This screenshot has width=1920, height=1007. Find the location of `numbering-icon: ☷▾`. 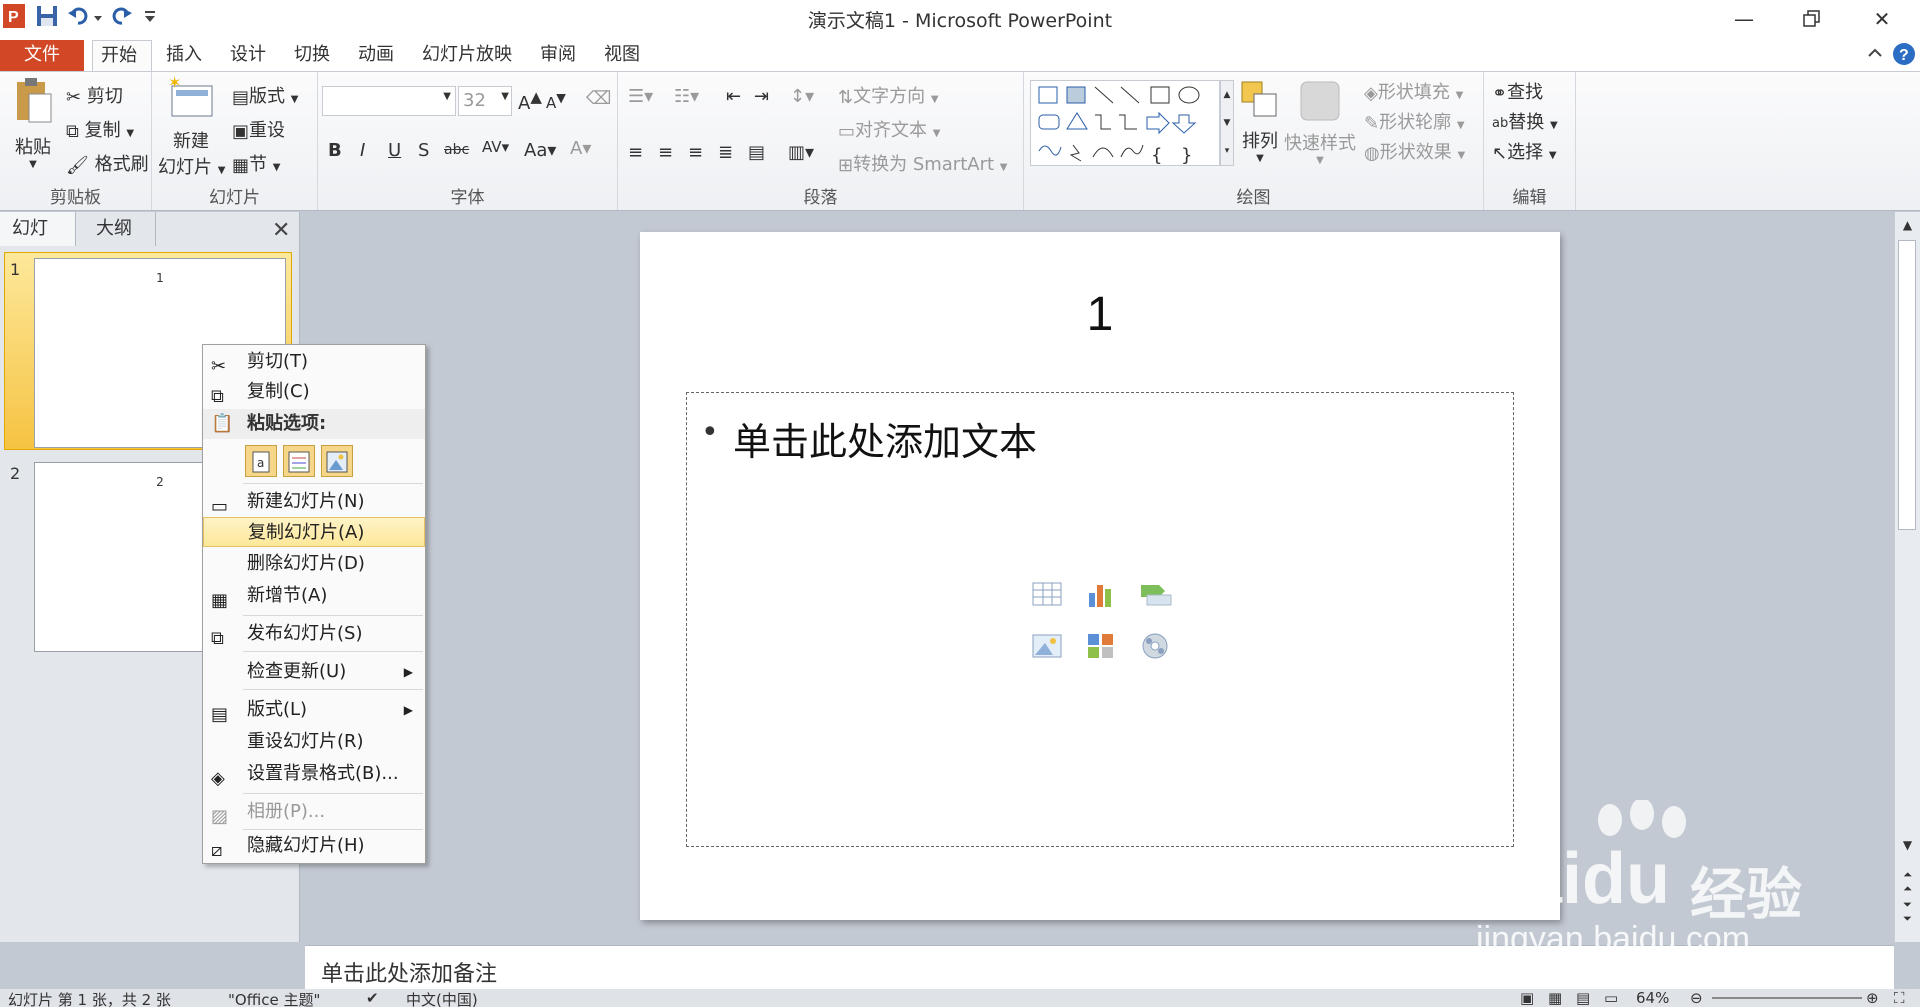

numbering-icon: ☷▾ is located at coordinates (686, 96).